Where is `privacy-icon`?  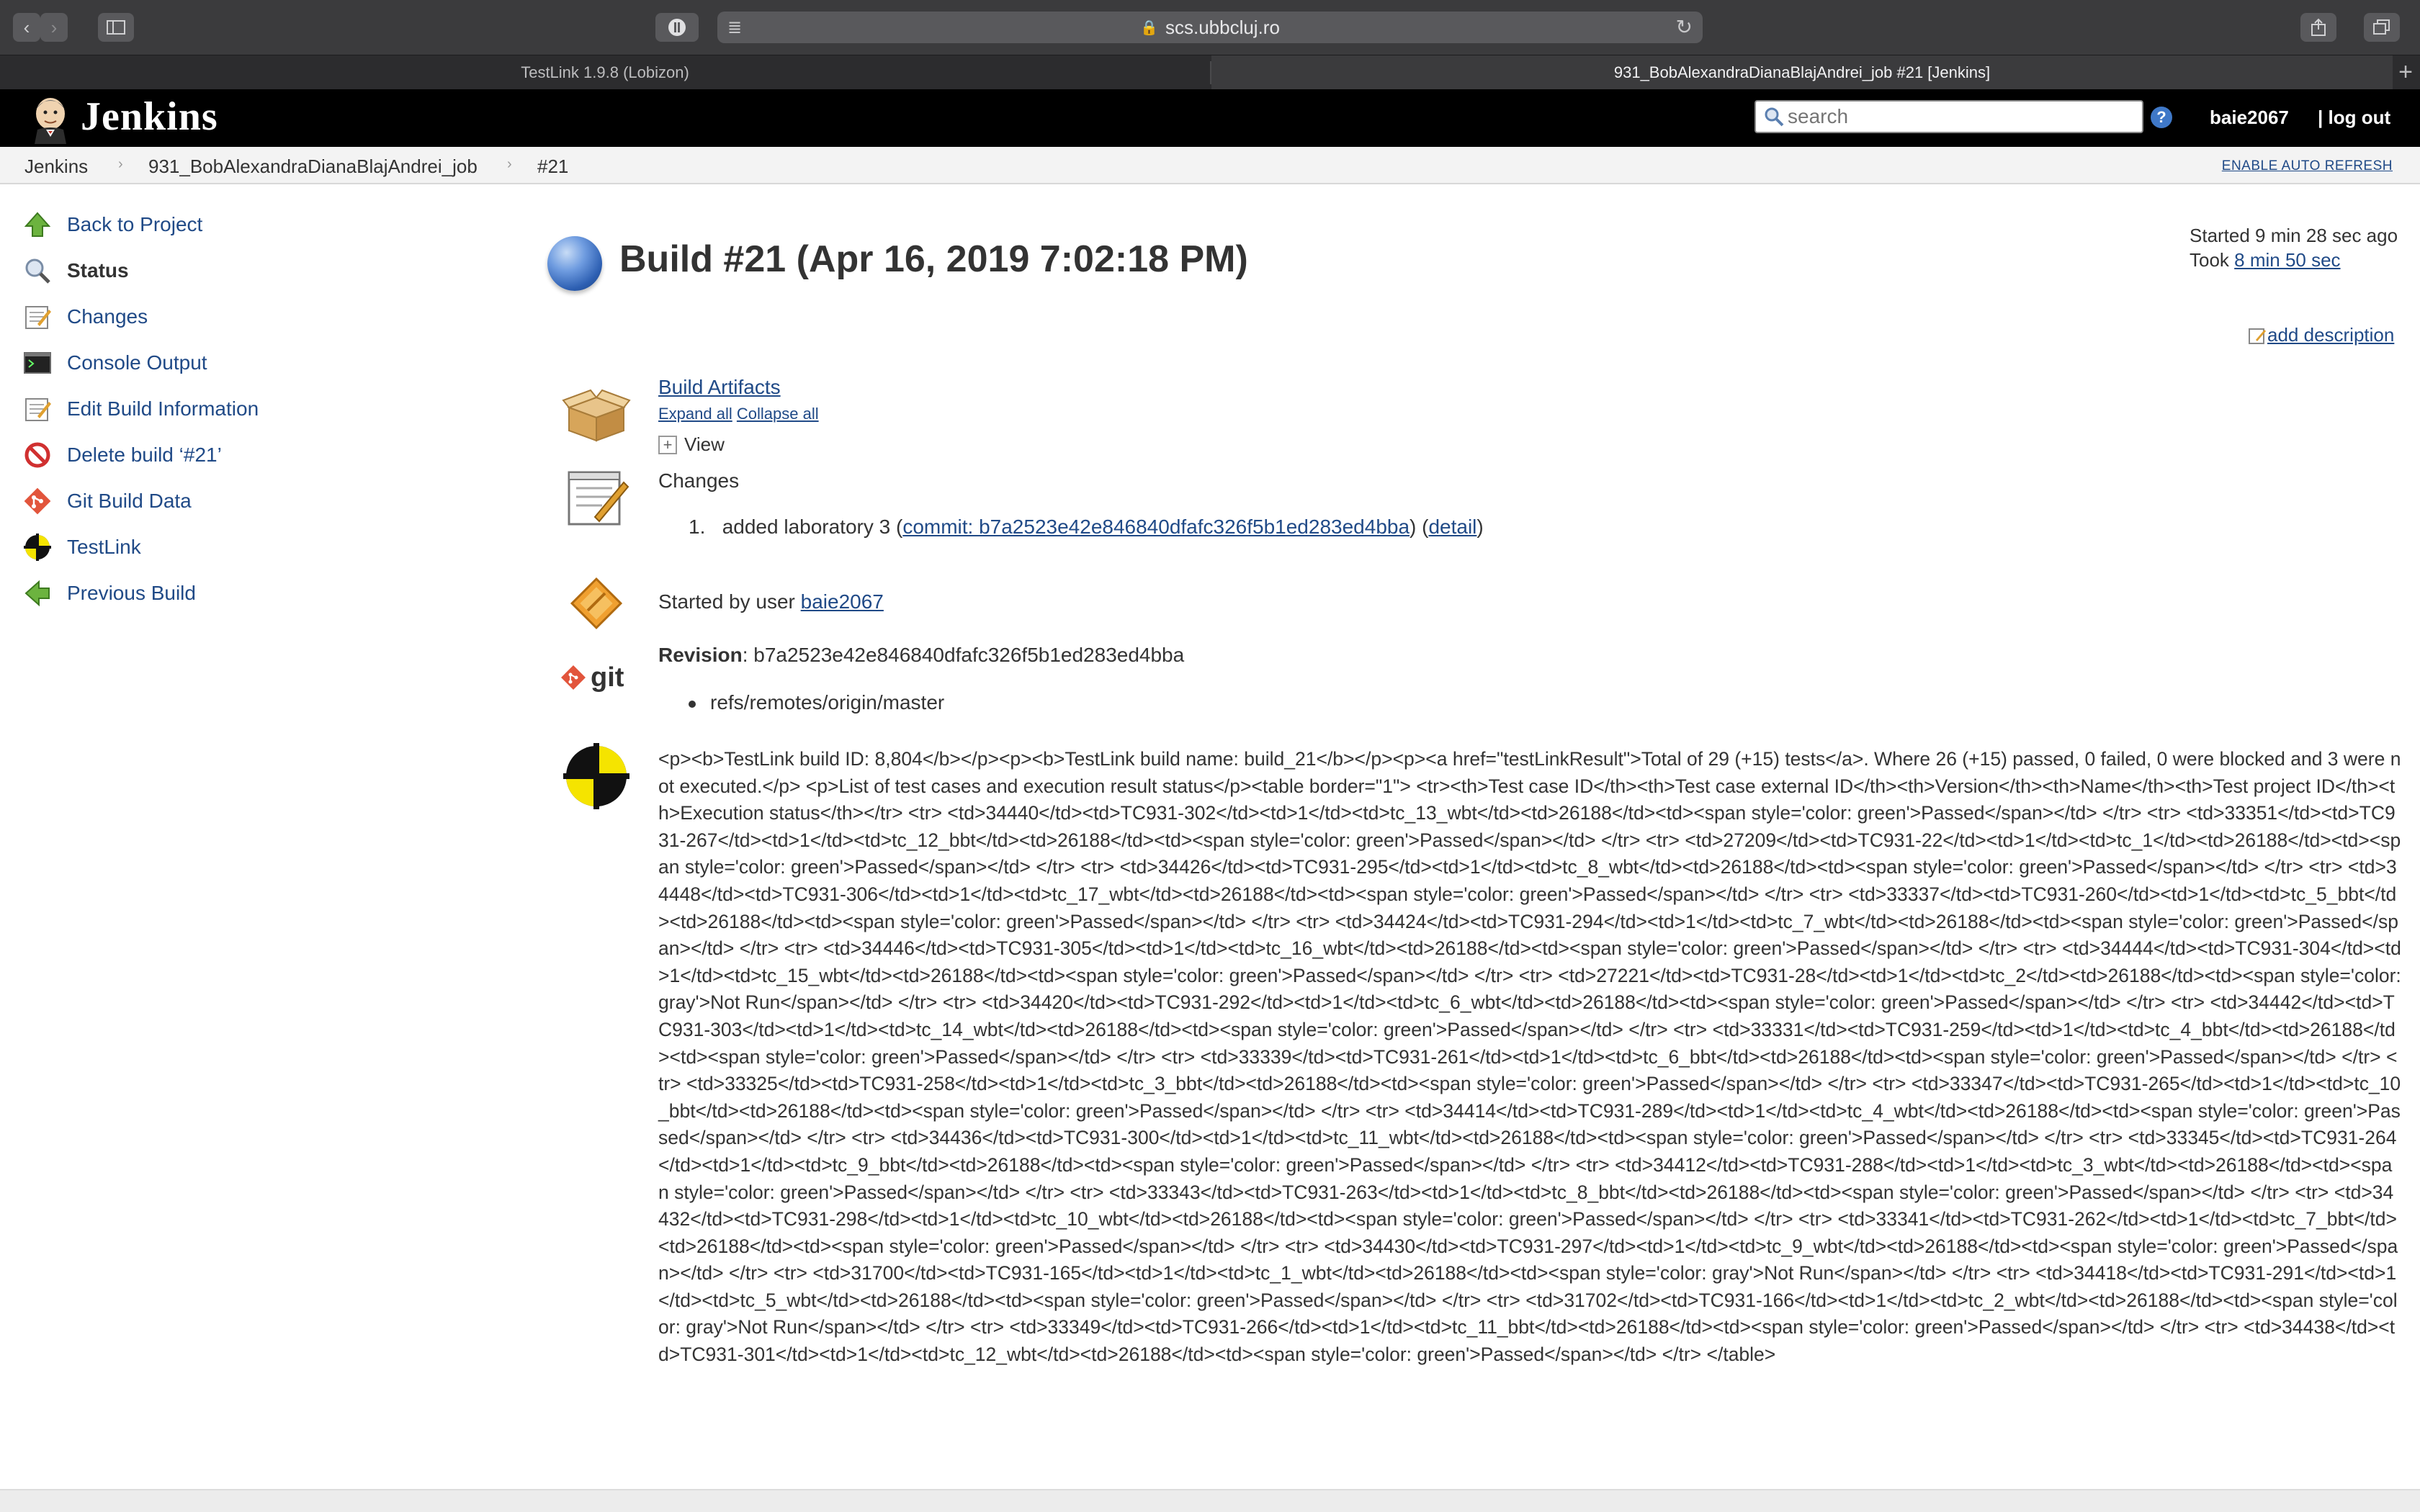 privacy-icon is located at coordinates (677, 27).